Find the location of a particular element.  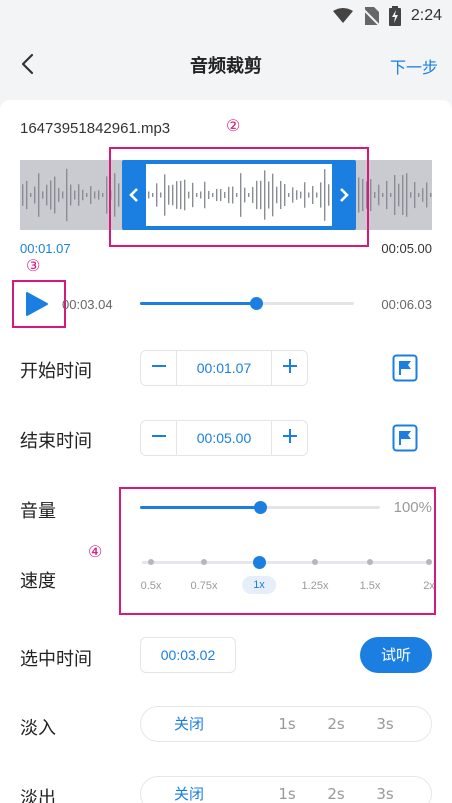

fade-out-option: 3s is located at coordinates (384, 790).